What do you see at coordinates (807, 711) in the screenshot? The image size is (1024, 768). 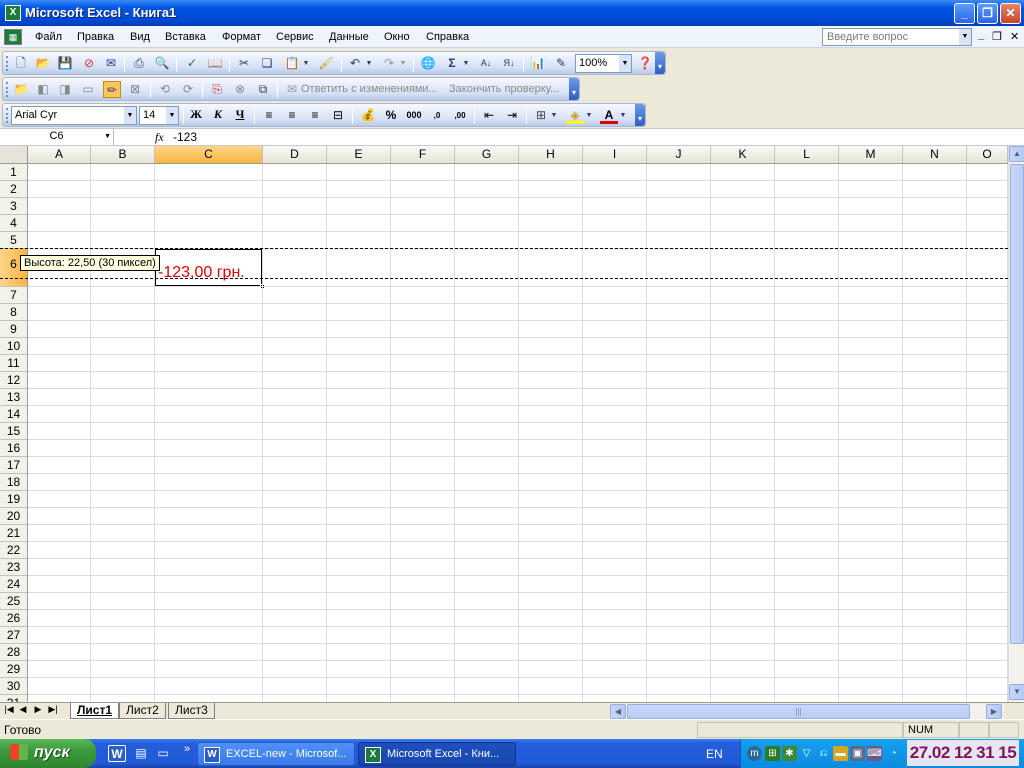 I see `horizontal-scrollbar: ◀ ||| ▶` at bounding box center [807, 711].